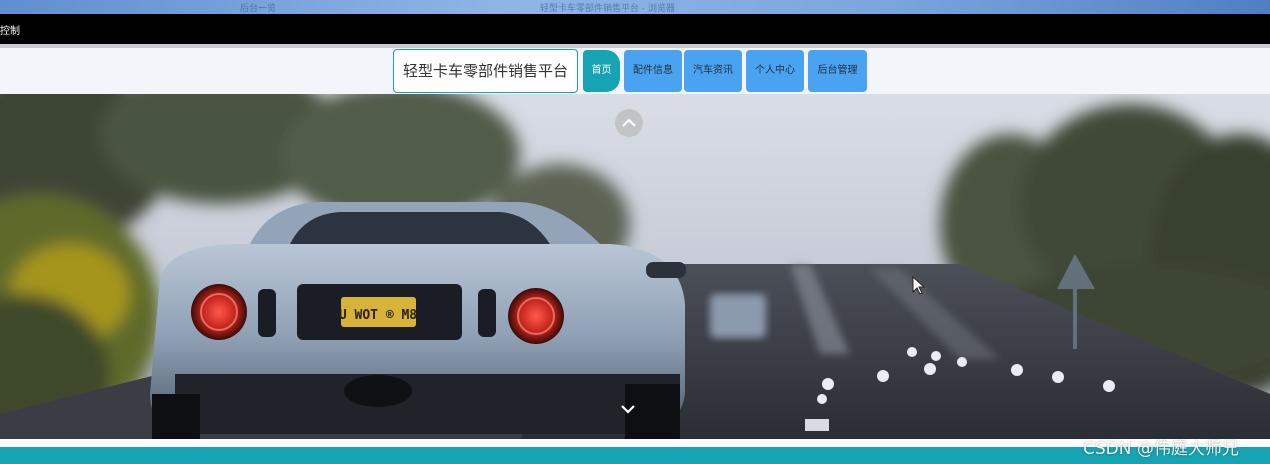  I want to click on watermark: CSDN @伟庭大师兄, so click(1161, 449).